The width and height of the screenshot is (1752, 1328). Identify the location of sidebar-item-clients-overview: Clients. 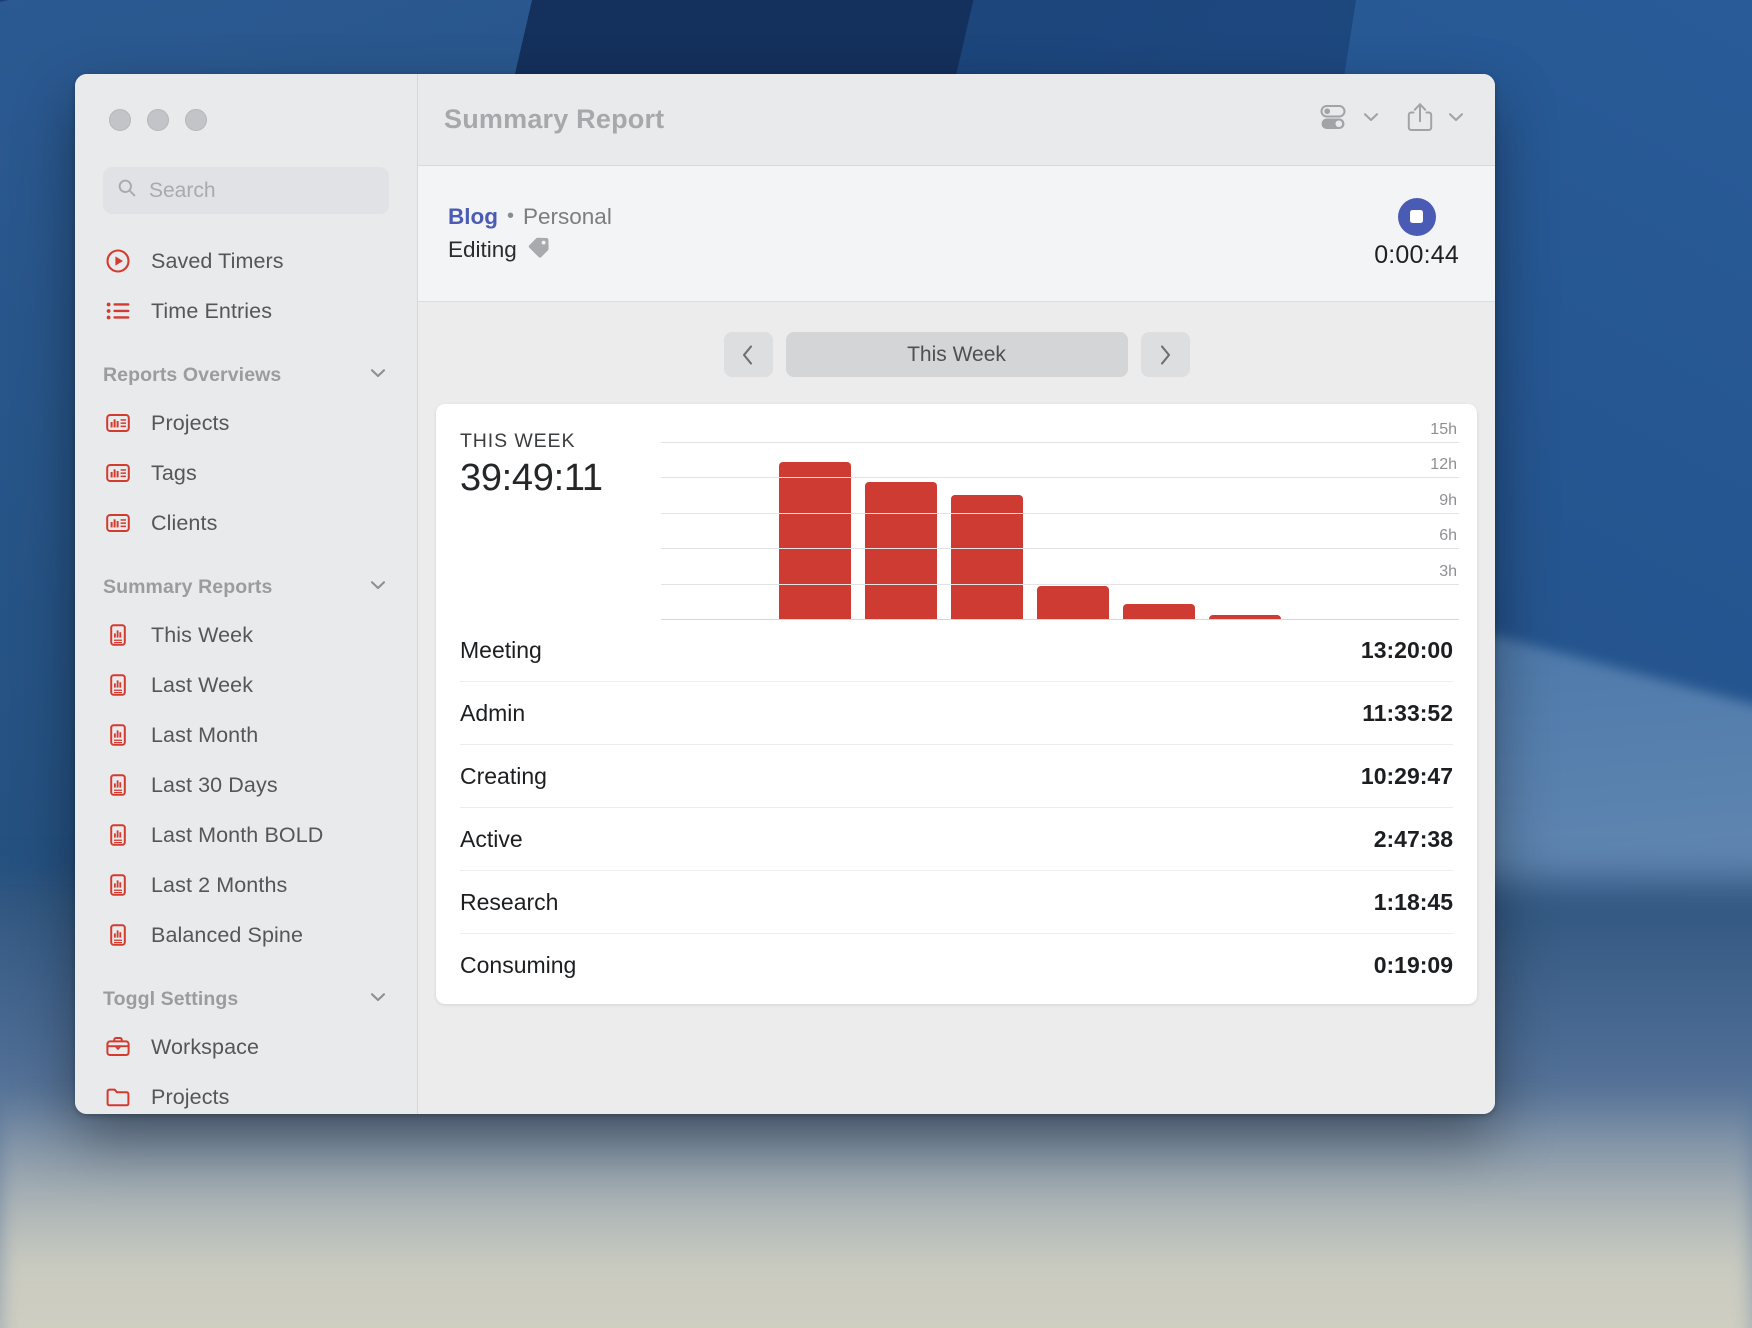
(246, 523).